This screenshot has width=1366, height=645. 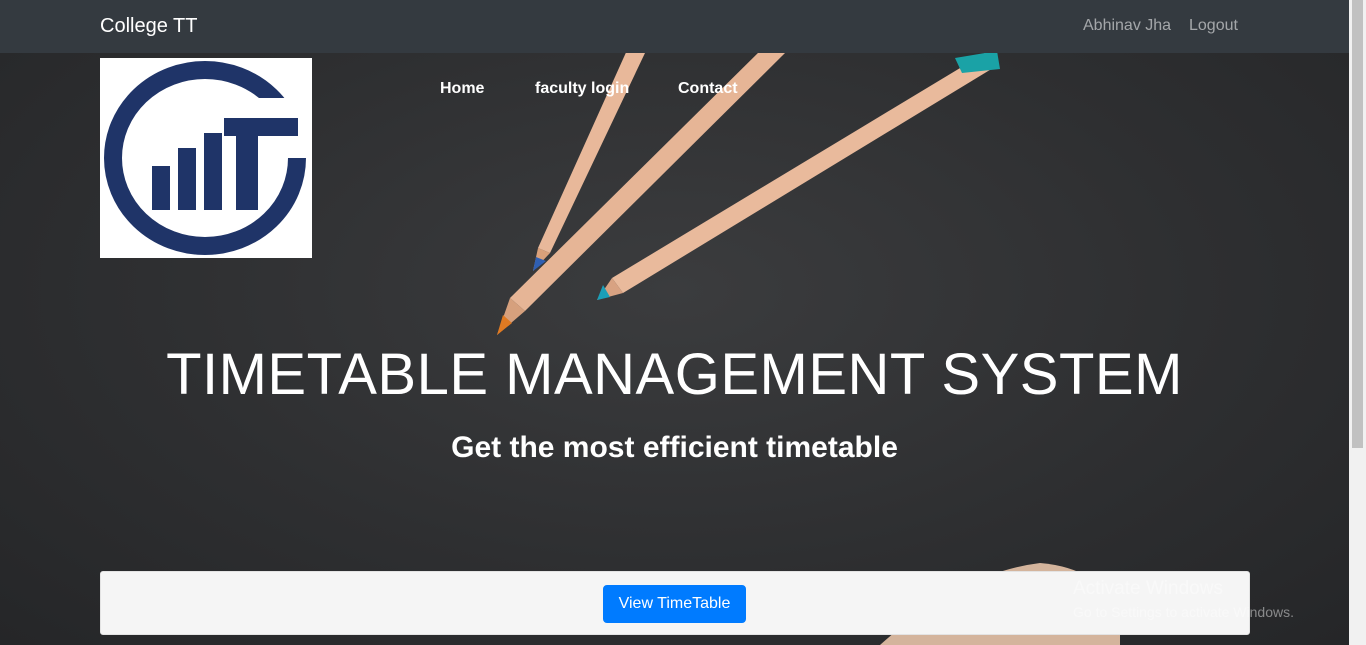 I want to click on user-name-link: Abhinav Jha, so click(x=1127, y=26).